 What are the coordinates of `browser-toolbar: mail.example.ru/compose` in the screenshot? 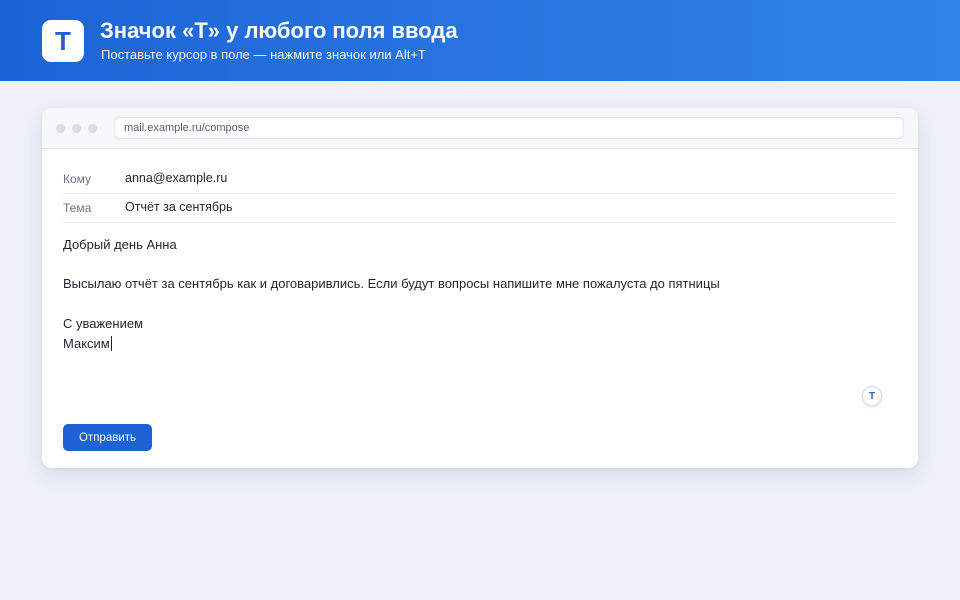 It's located at (480, 128).